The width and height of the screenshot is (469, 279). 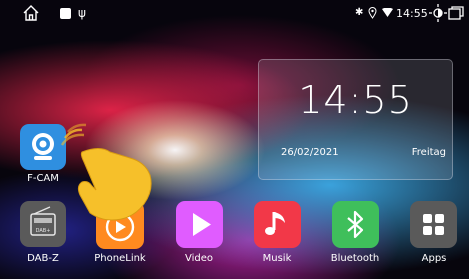 I want to click on bluetooth-app-button, so click(x=355, y=224).